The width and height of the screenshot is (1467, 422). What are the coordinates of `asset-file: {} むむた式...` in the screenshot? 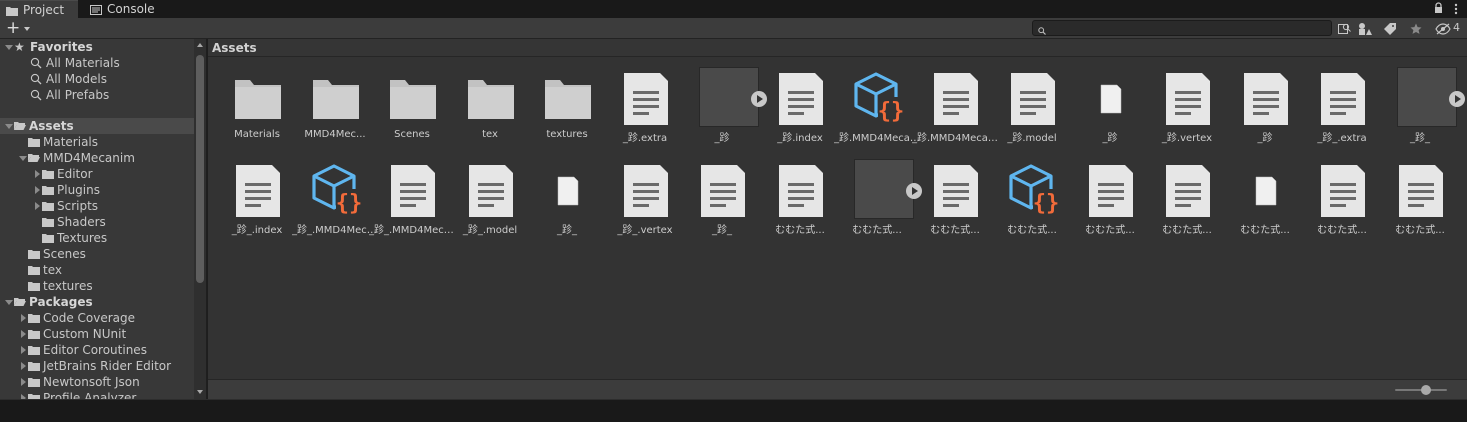 It's located at (1032, 200).